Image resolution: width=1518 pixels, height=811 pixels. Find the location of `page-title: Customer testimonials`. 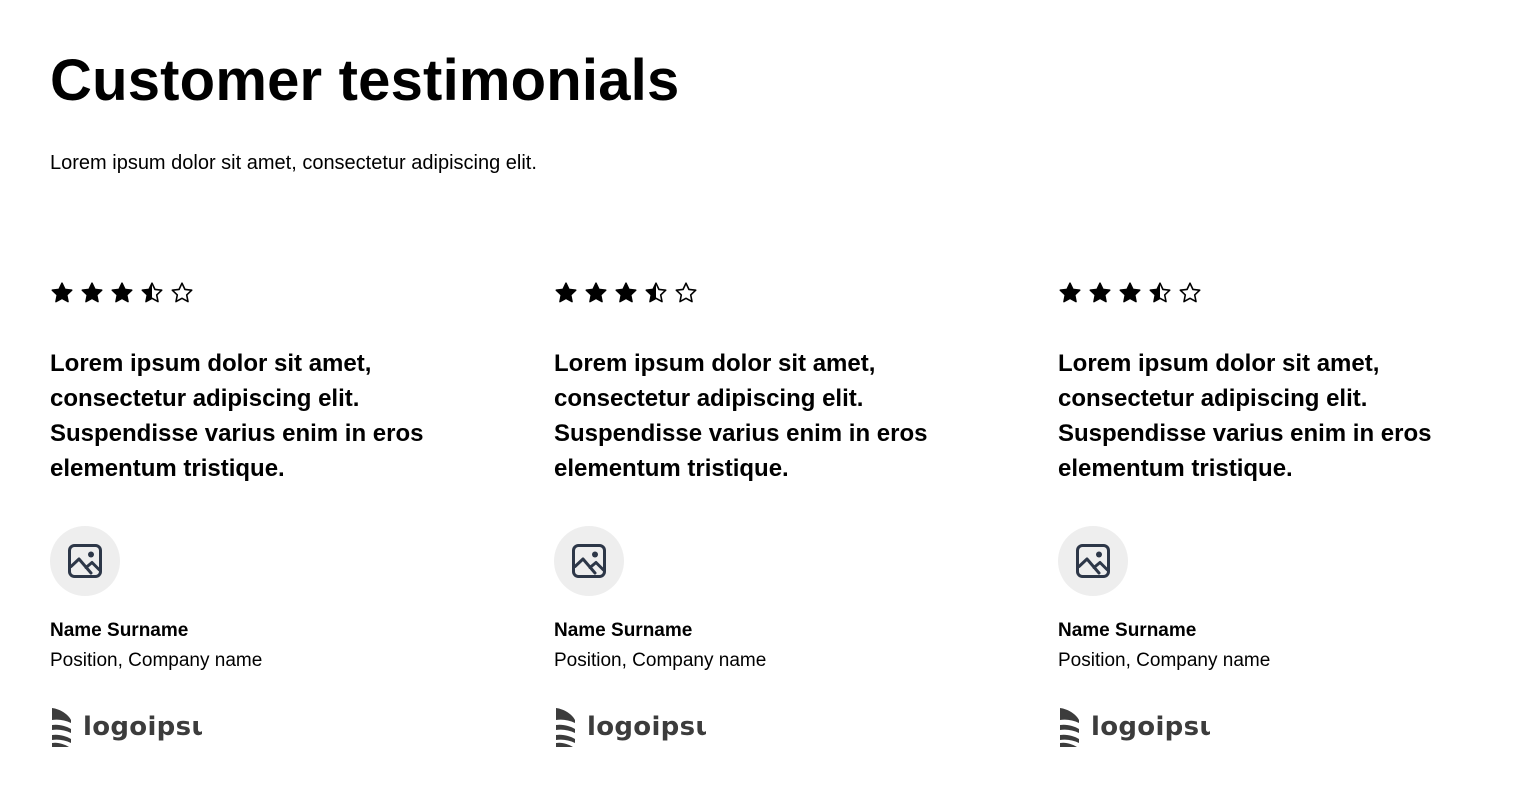

page-title: Customer testimonials is located at coordinates (365, 80).